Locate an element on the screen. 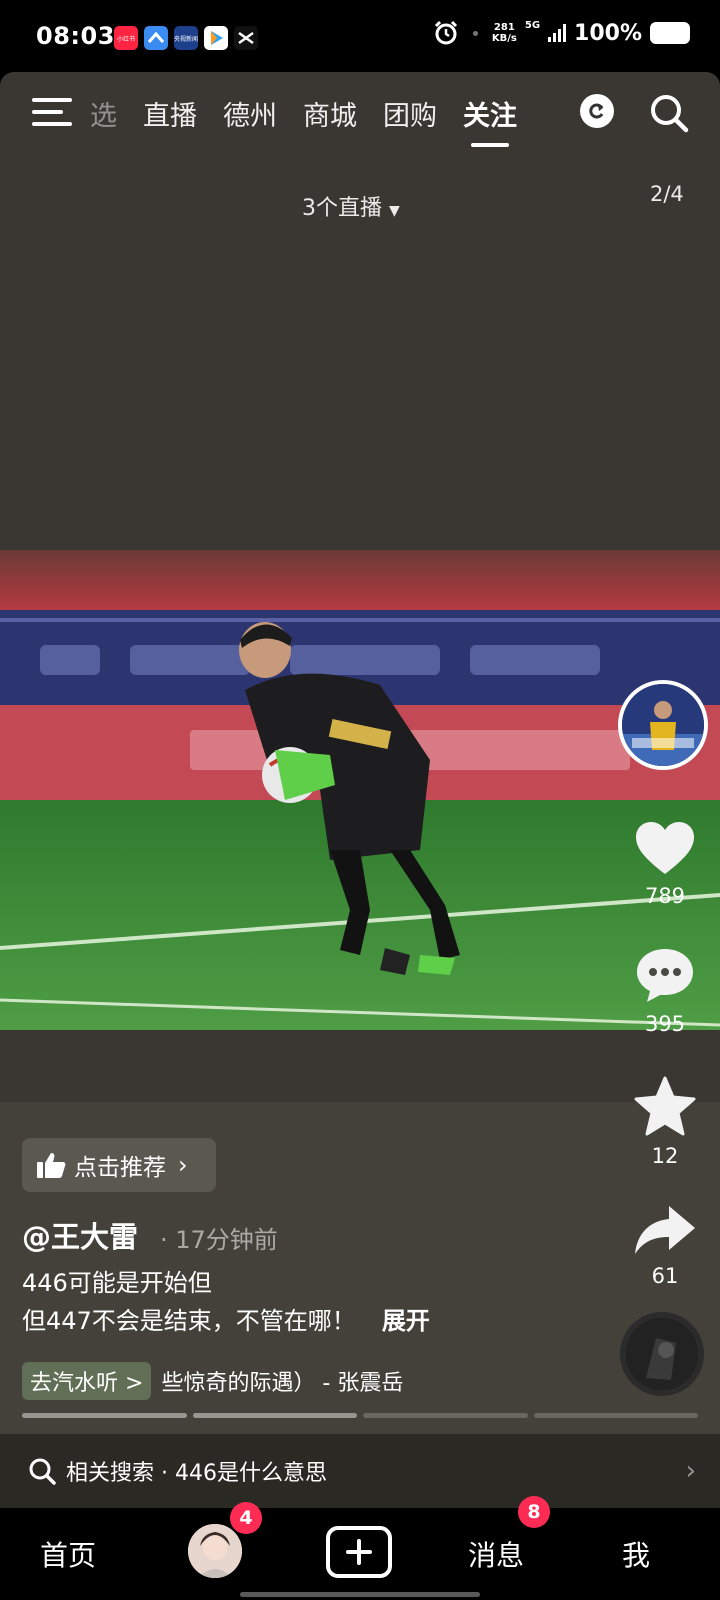  related-search-bar: 相关搜索 · 446是什么意思 › is located at coordinates (360, 1471).